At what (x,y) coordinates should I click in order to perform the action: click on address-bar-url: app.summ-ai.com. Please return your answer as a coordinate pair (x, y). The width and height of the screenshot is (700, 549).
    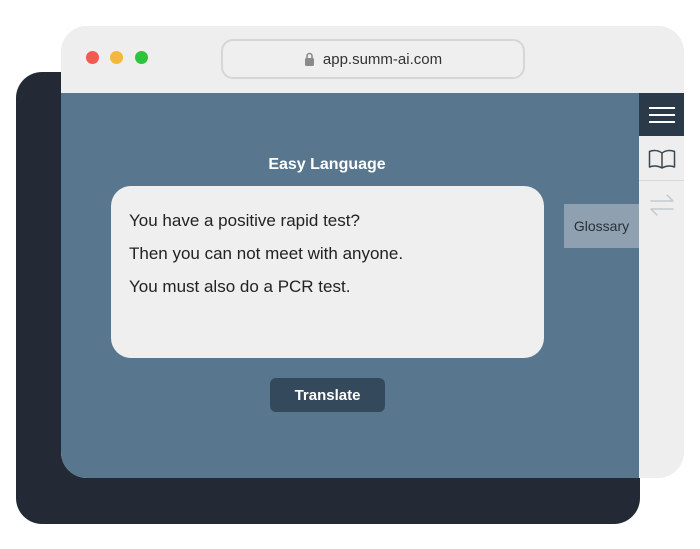
    Looking at the image, I should click on (382, 59).